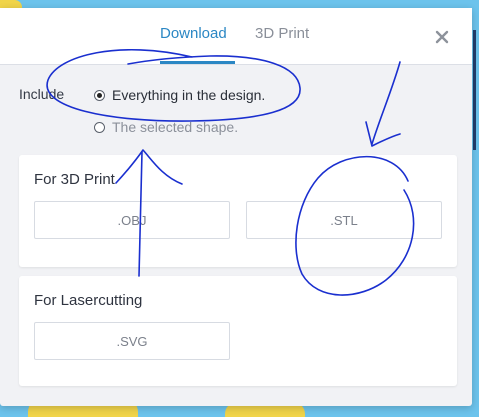 The height and width of the screenshot is (417, 479). What do you see at coordinates (132, 341) in the screenshot?
I see `svg-download-button: .SVG` at bounding box center [132, 341].